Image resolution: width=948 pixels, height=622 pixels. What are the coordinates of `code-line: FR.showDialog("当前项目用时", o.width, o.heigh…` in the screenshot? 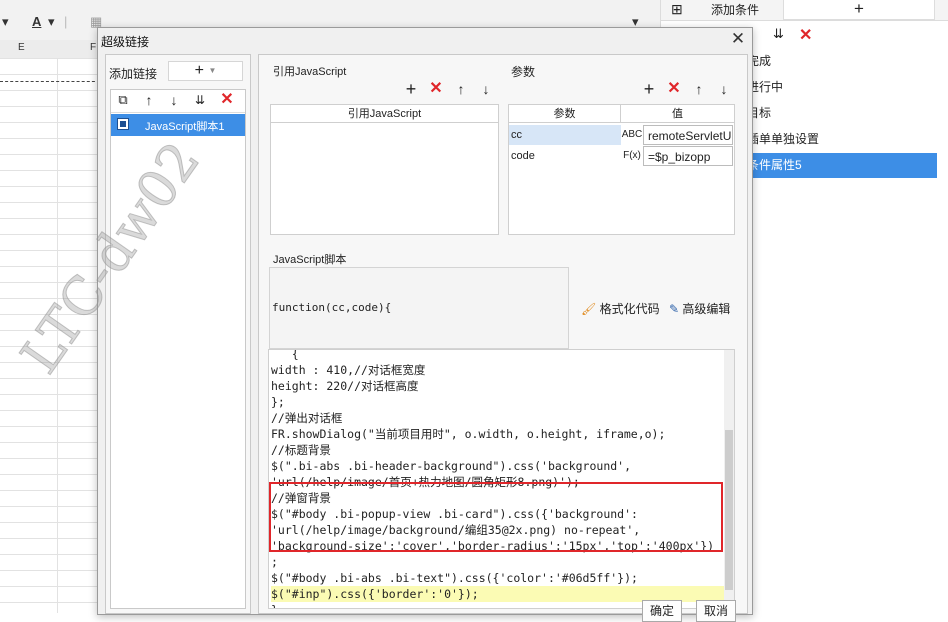 It's located at (468, 434).